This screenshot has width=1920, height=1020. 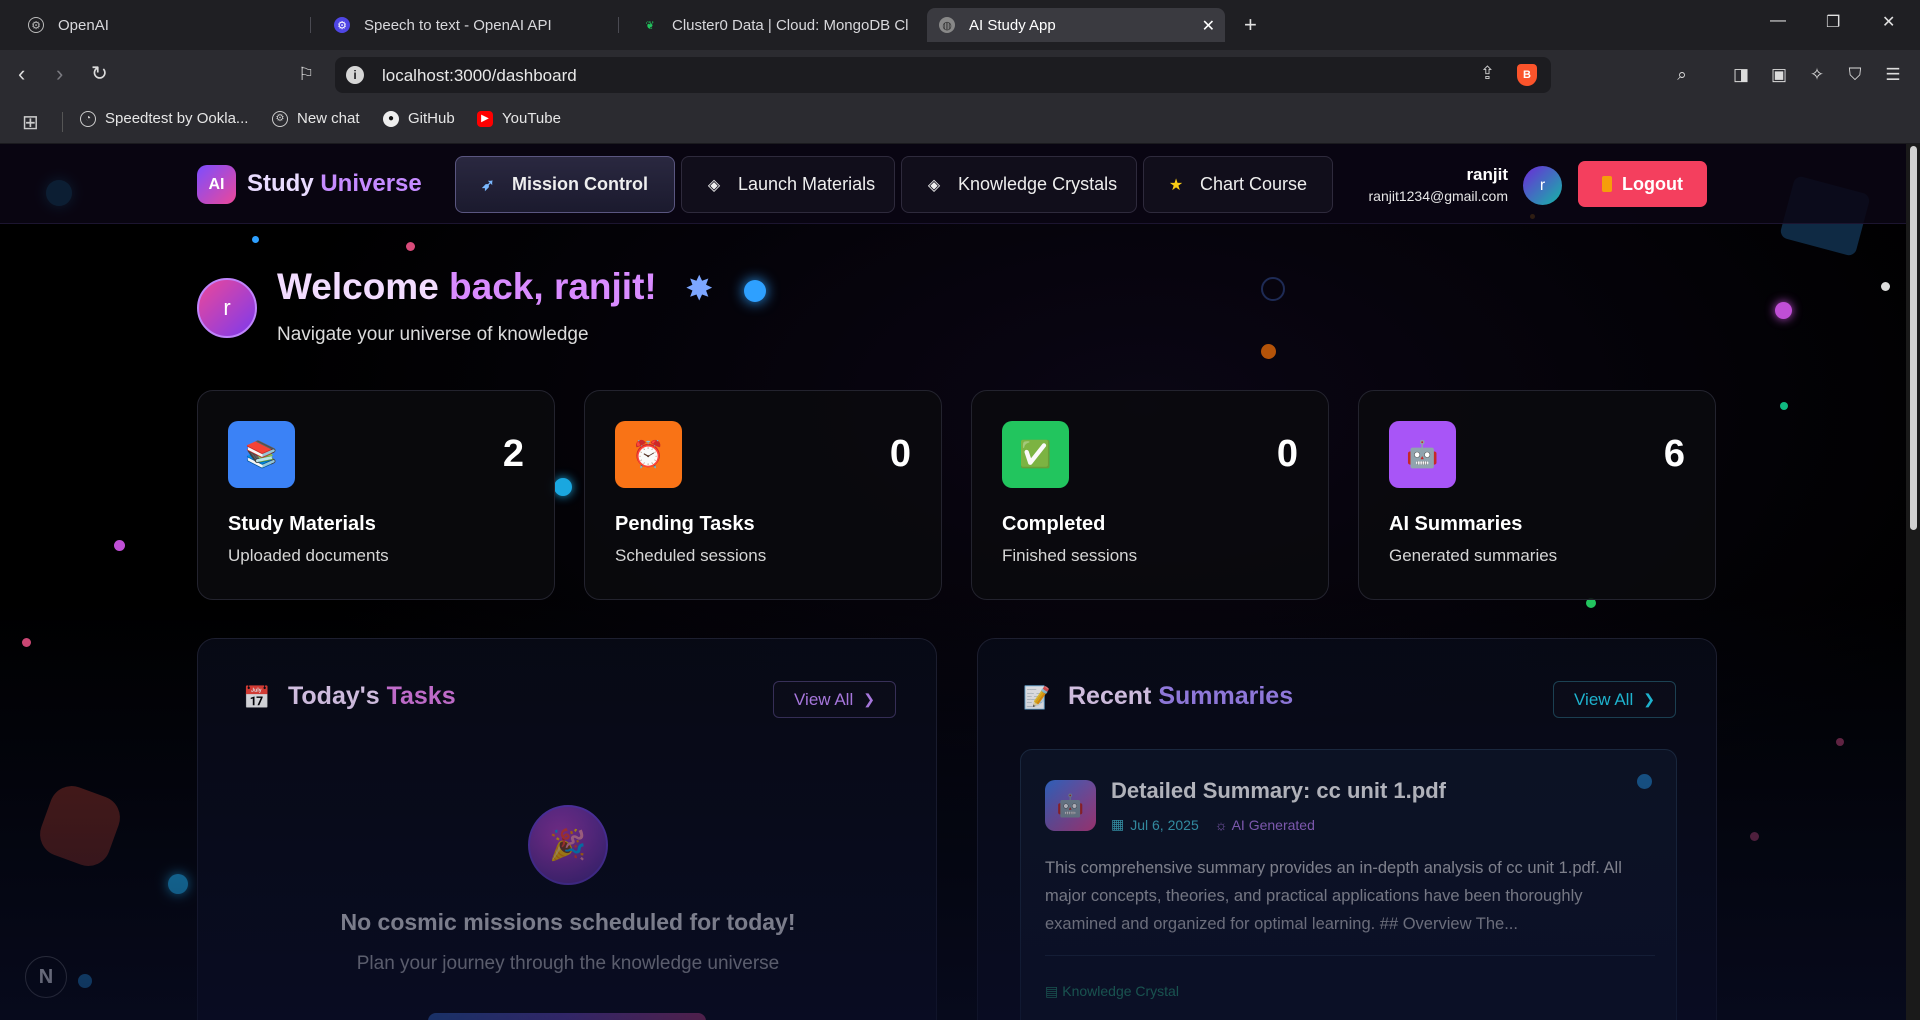 What do you see at coordinates (1649, 699) in the screenshot?
I see `chevron-right-icon: ❯` at bounding box center [1649, 699].